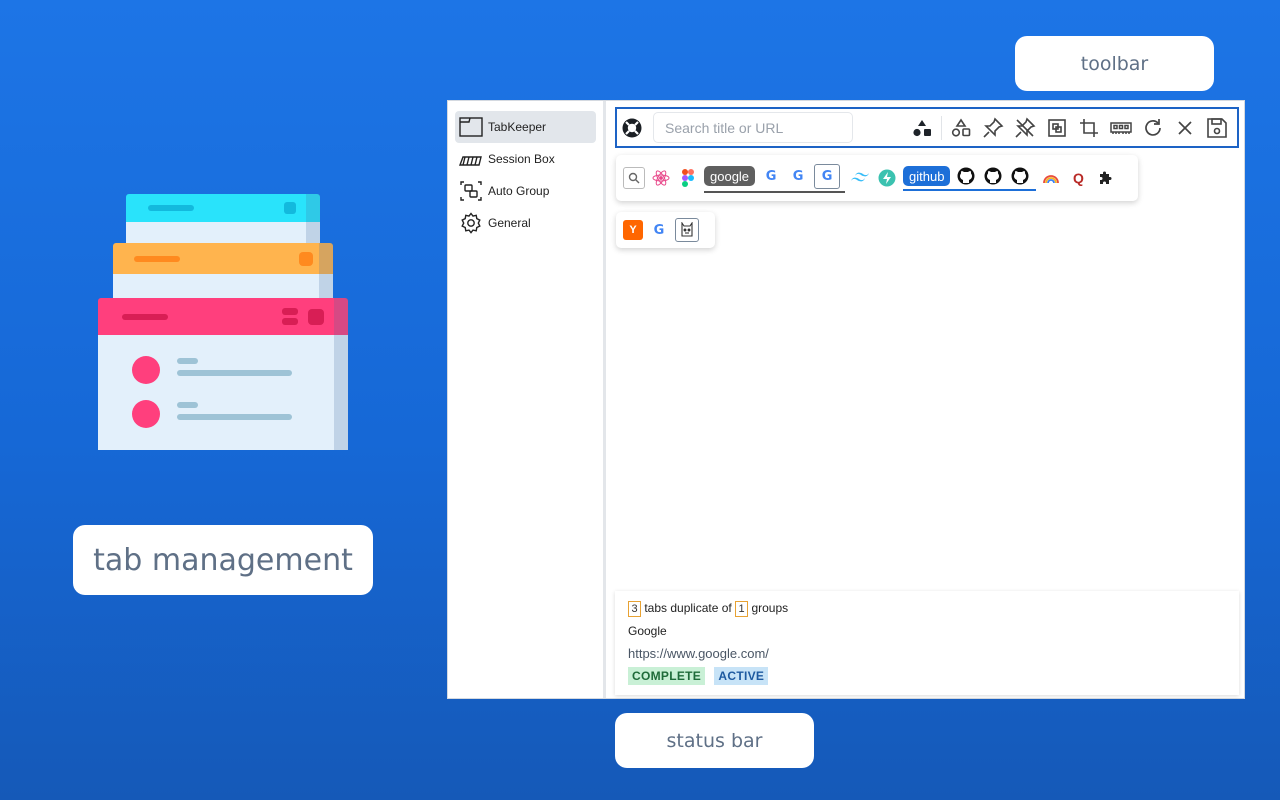  I want to click on tab-management-callout: tab management, so click(223, 560).